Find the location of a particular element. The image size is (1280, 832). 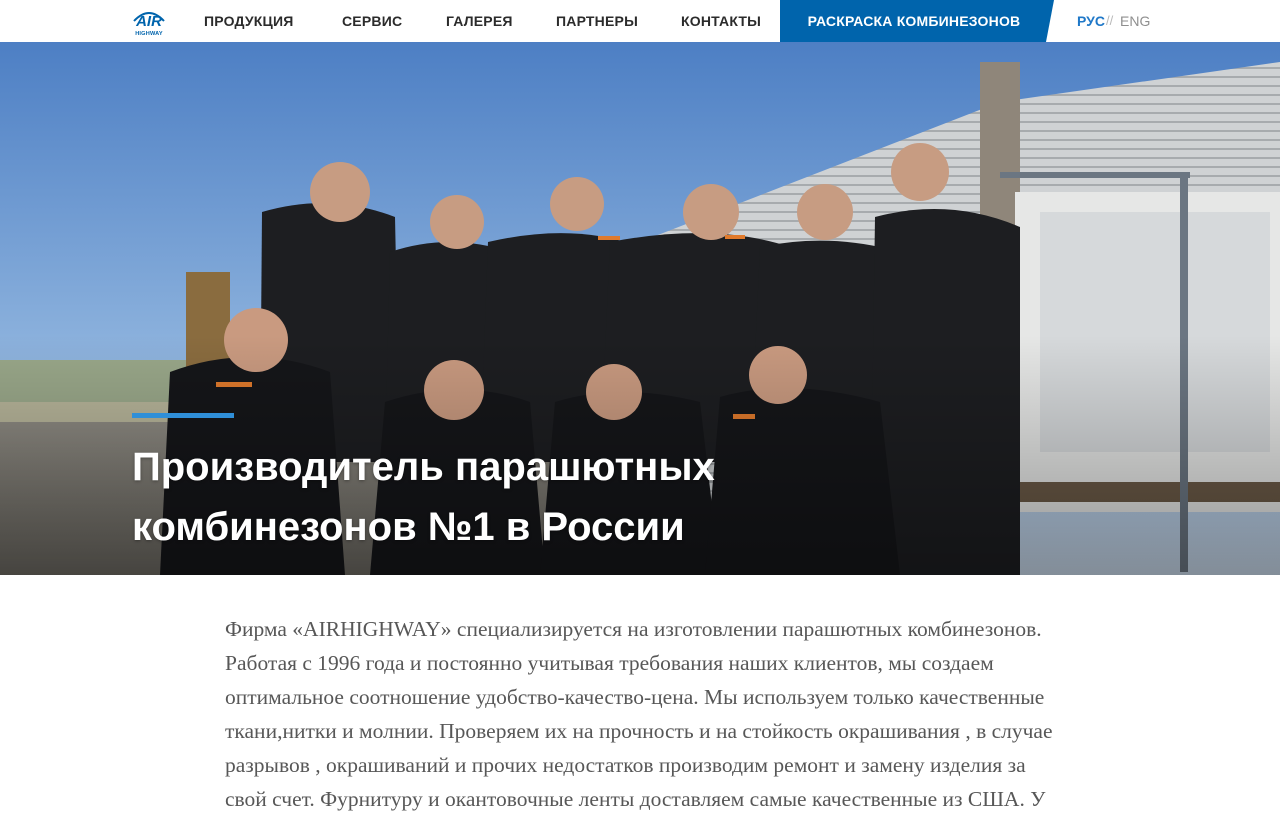

suit-coloring-button: РАСКРАСКА КОМБИНЕЗОНОВ is located at coordinates (918, 21).